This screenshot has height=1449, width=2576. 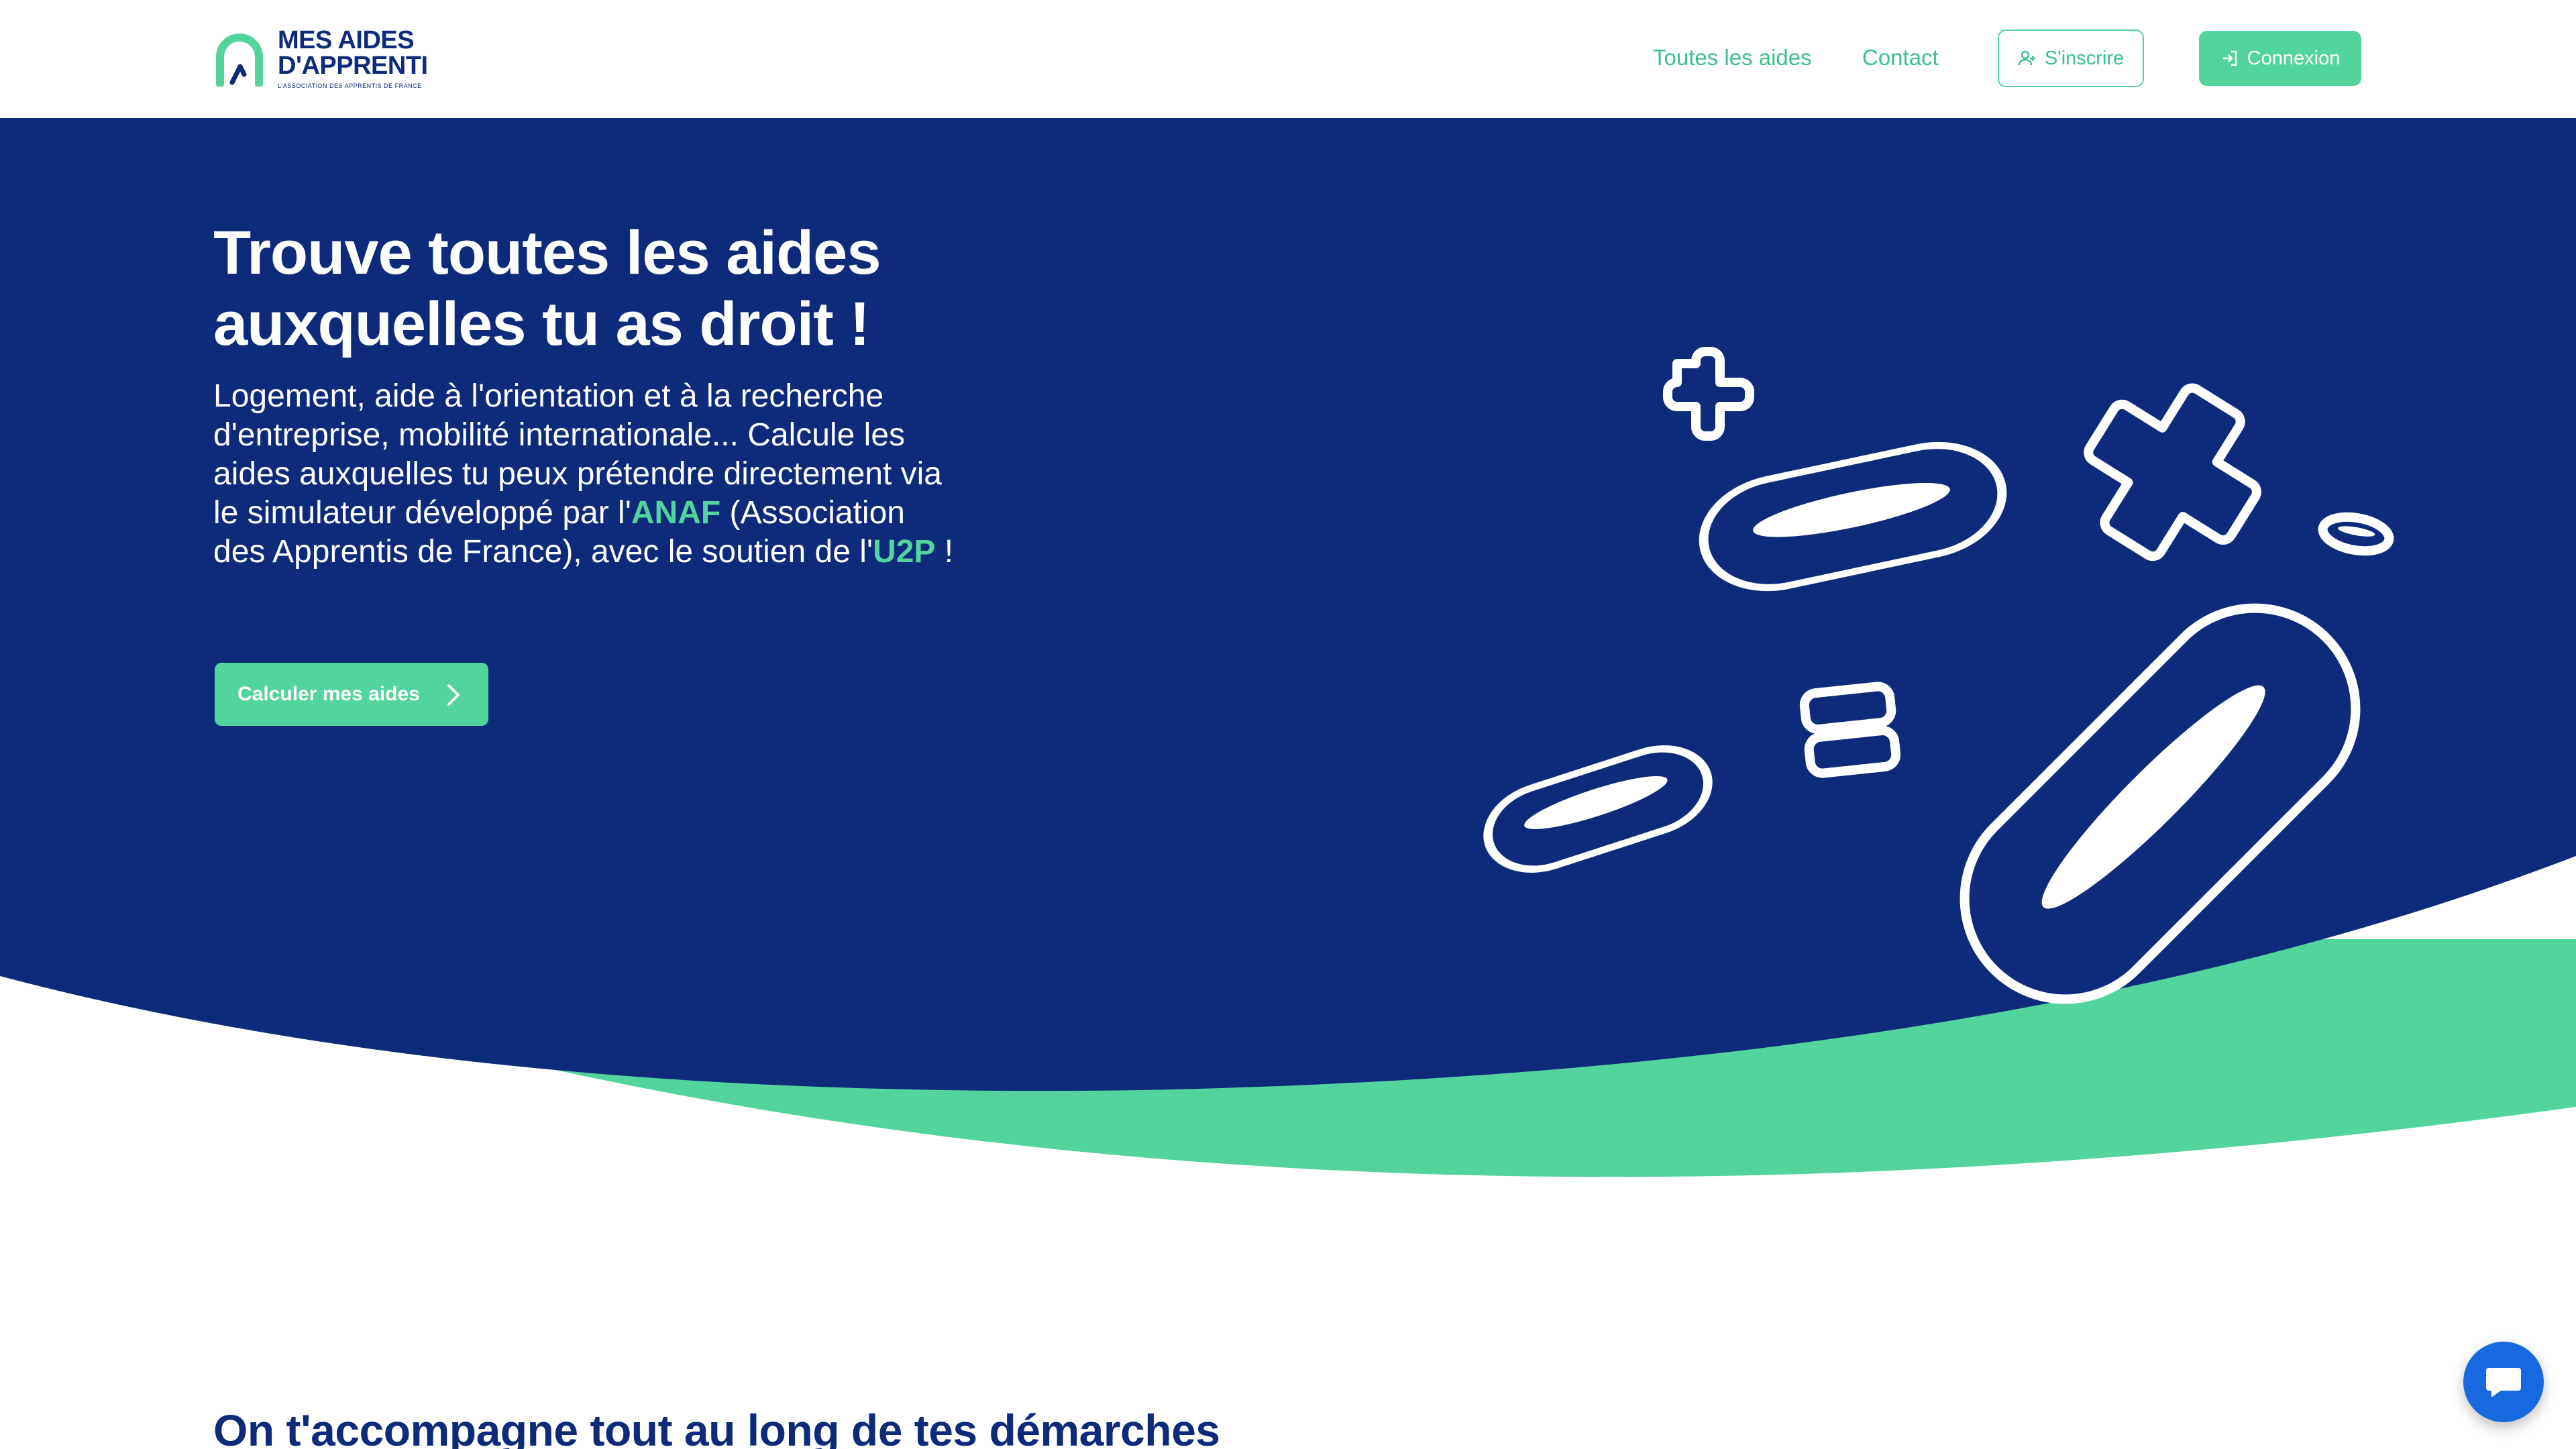 What do you see at coordinates (1732, 58) in the screenshot?
I see `nav-all-aids-link: Toutes les aides` at bounding box center [1732, 58].